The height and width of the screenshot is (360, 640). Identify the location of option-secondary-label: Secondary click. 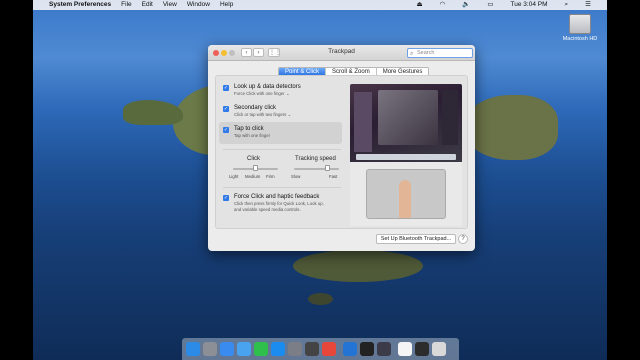
(255, 108).